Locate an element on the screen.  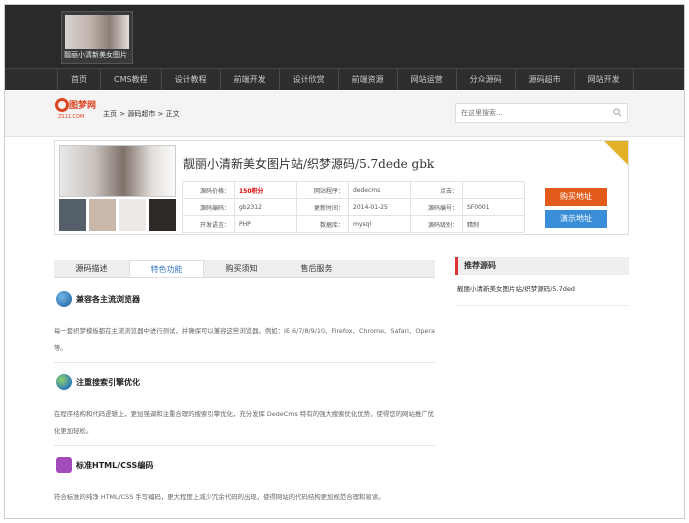
feature-title: 标准HTML/CSS编码 is located at coordinates (115, 465).